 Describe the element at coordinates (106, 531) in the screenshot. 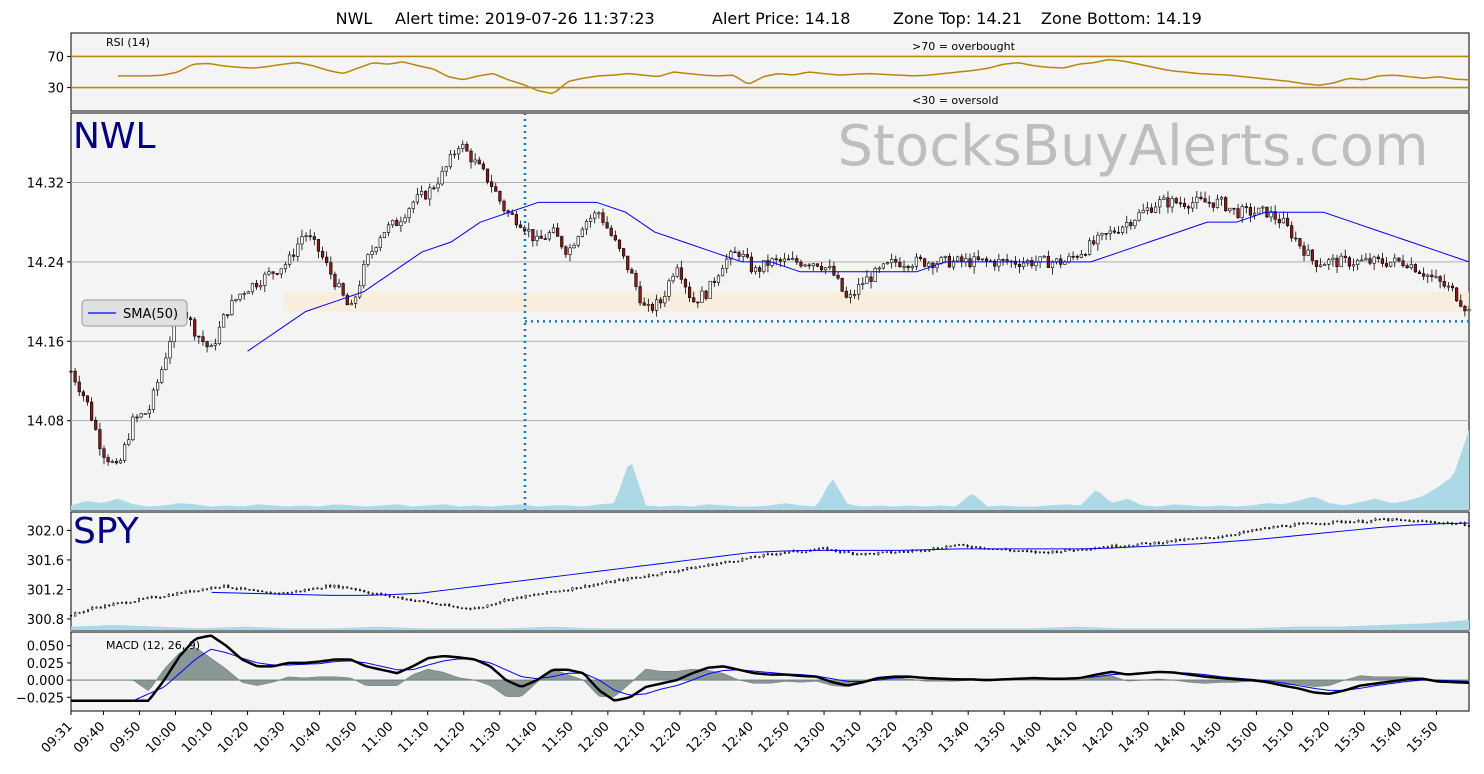

I see `ticker-label: SPY` at that location.